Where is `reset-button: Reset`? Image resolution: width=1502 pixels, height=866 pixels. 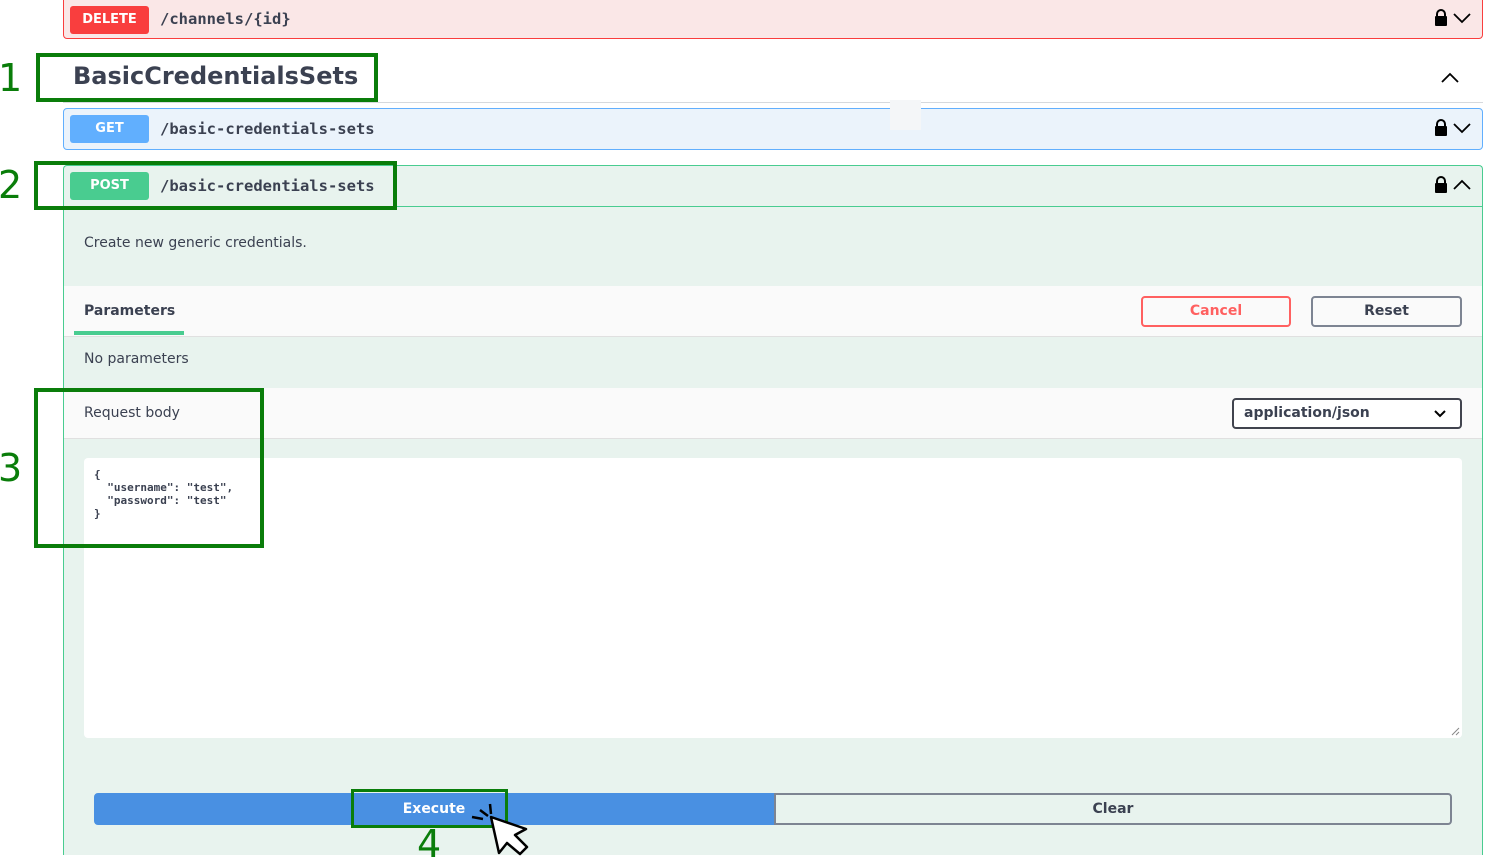 reset-button: Reset is located at coordinates (1386, 311).